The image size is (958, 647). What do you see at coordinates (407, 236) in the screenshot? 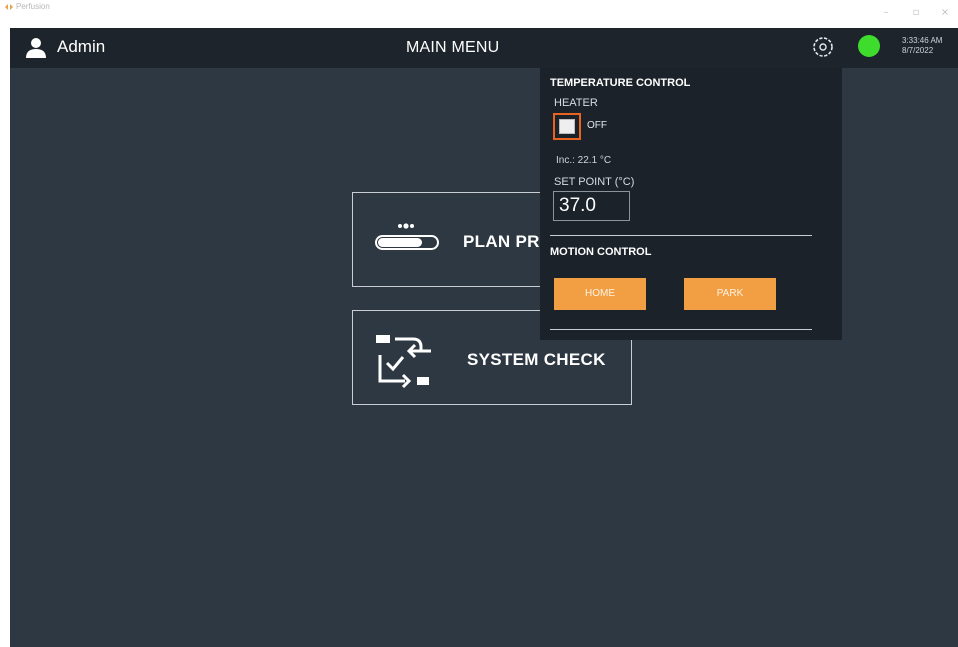
I see `sequence-plan-icon` at bounding box center [407, 236].